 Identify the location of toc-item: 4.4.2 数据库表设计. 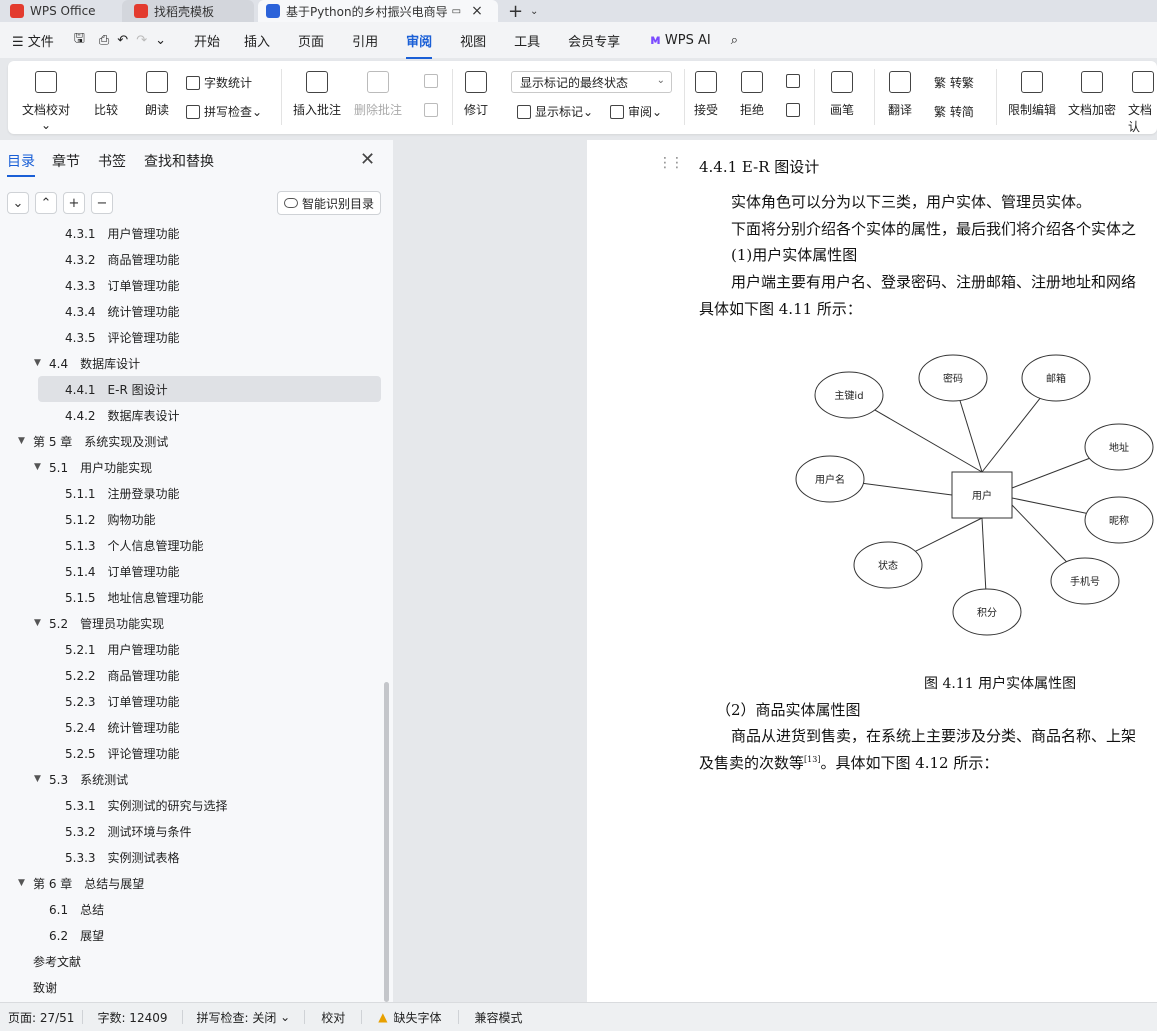
(192, 415).